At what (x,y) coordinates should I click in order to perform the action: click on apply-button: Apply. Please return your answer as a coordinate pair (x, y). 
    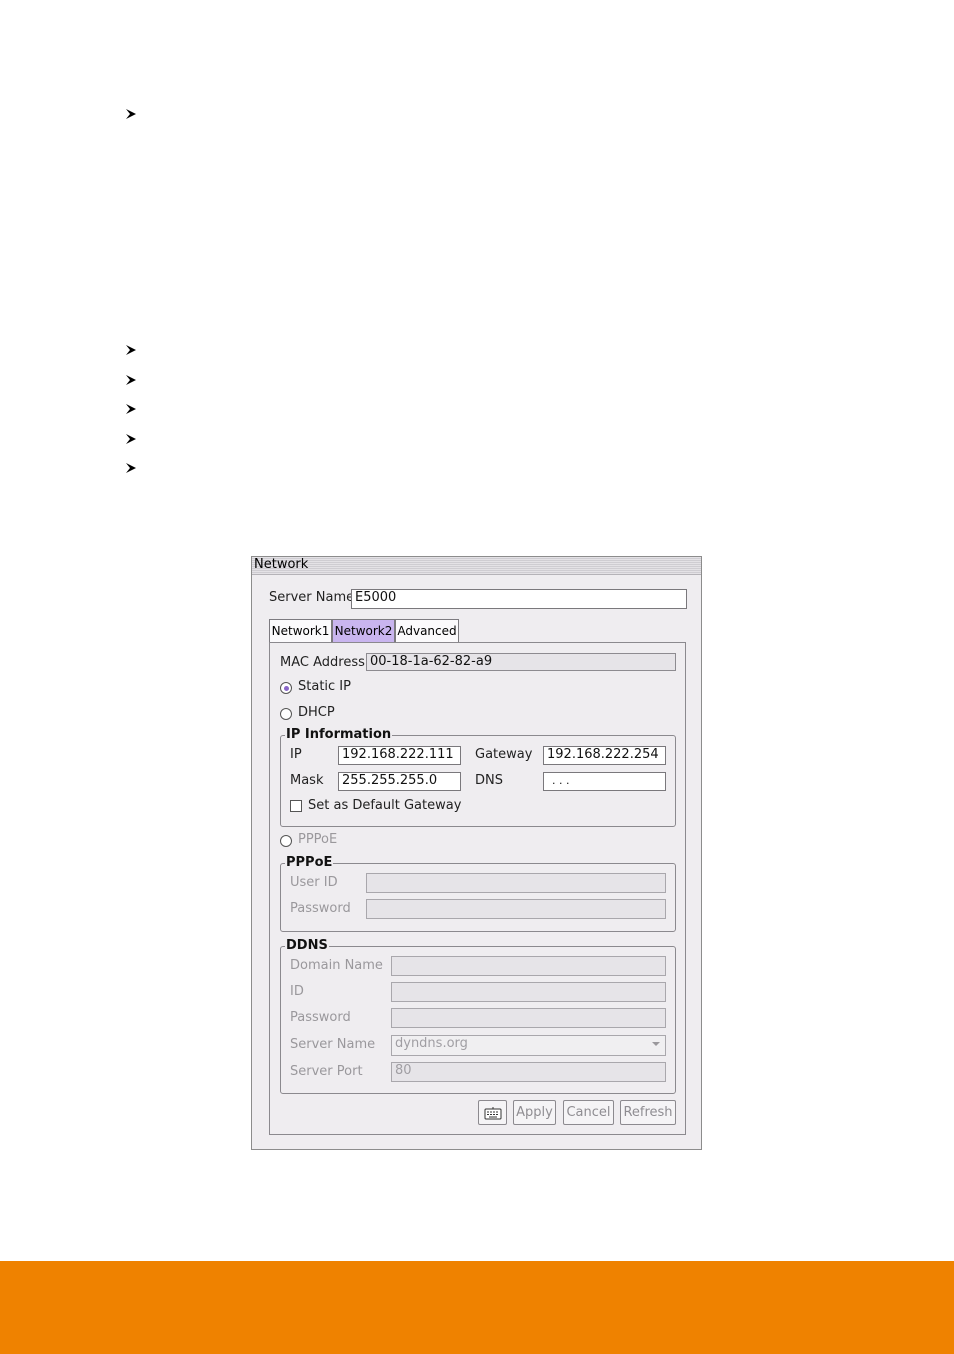
    Looking at the image, I should click on (534, 1112).